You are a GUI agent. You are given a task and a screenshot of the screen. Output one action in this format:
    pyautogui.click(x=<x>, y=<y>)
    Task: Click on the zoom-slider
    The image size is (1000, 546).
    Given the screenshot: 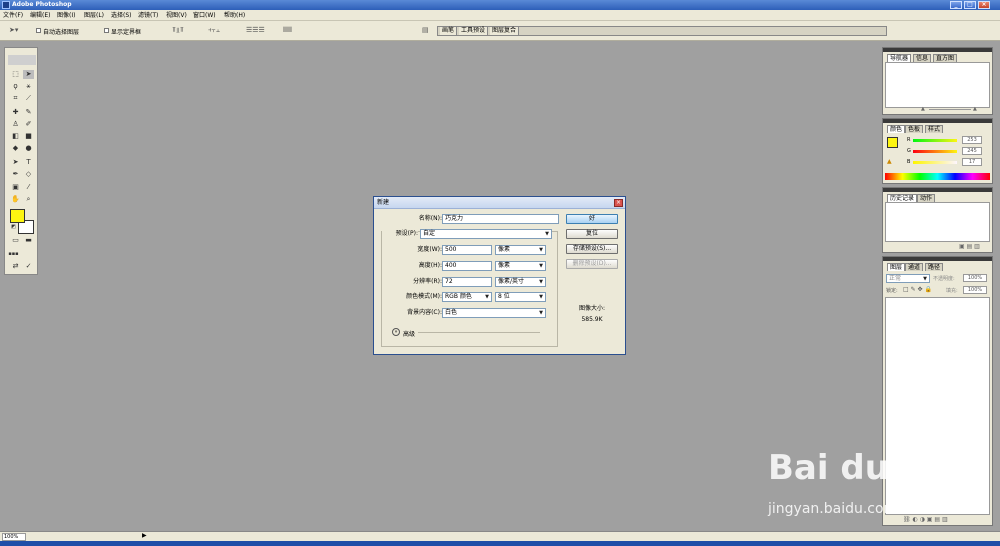 What is the action you would take?
    pyautogui.click(x=950, y=109)
    